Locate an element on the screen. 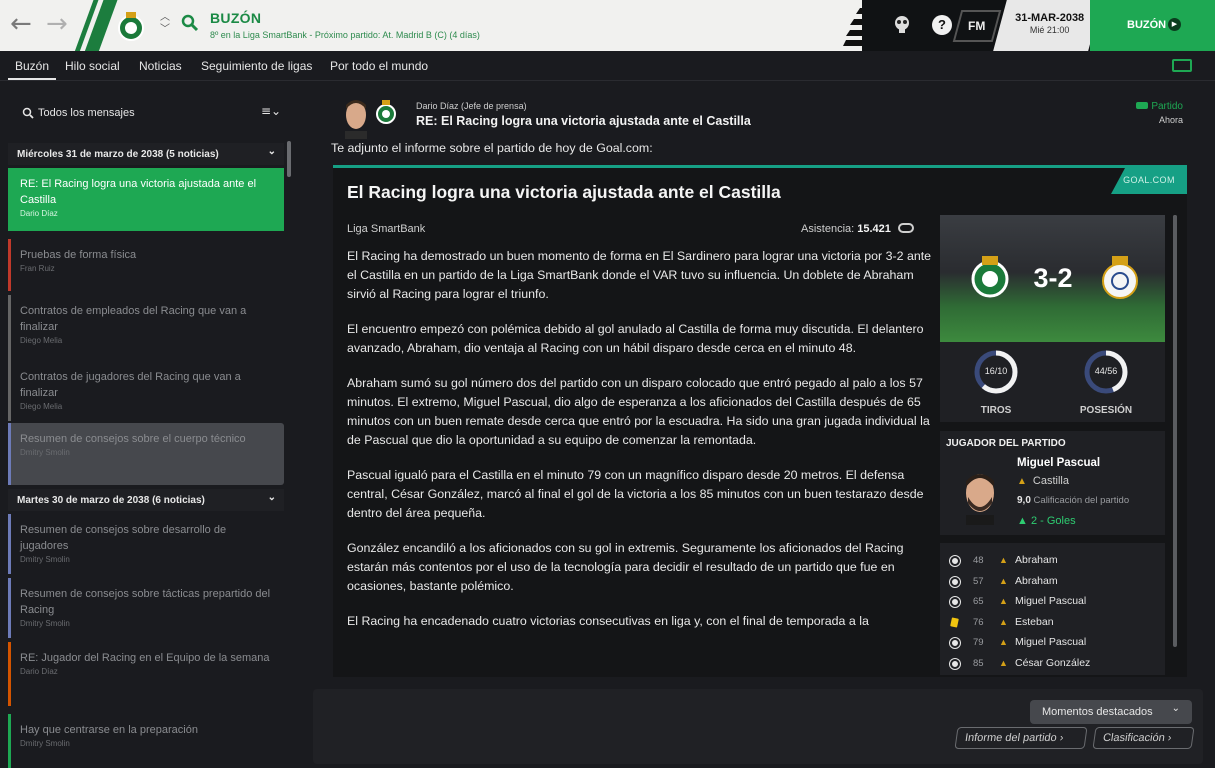 The image size is (1215, 768). away-badge-icon is located at coordinates (1120, 277).